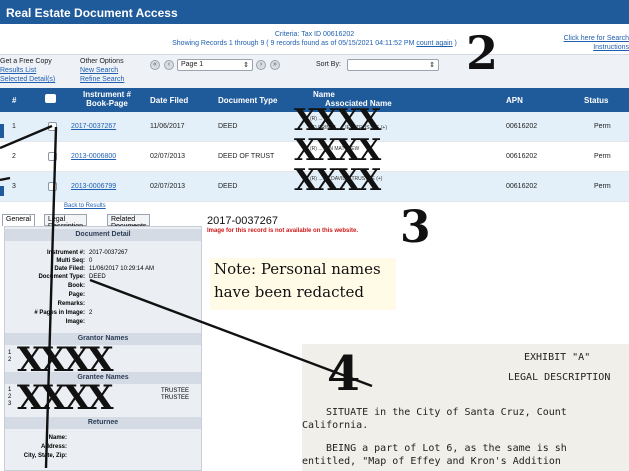 This screenshot has width=629, height=471. I want to click on sort-by-label: Sort By:, so click(328, 64).